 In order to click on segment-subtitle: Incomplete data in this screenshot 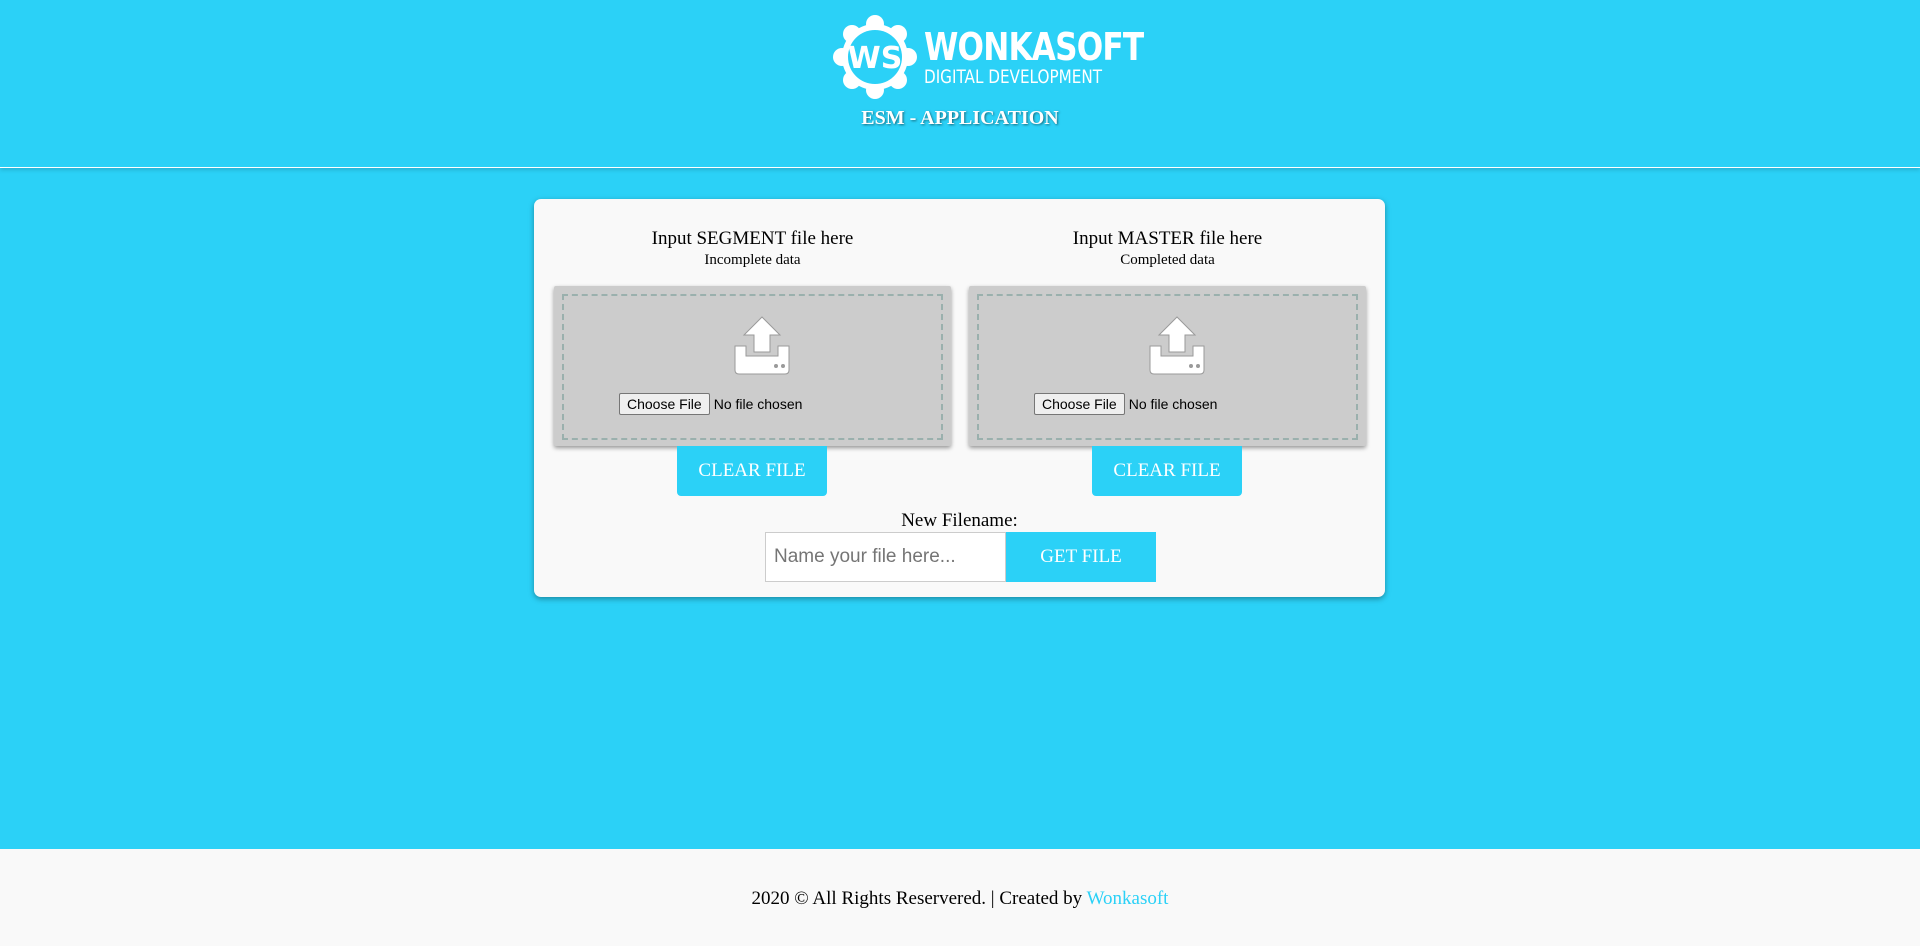, I will do `click(752, 260)`.